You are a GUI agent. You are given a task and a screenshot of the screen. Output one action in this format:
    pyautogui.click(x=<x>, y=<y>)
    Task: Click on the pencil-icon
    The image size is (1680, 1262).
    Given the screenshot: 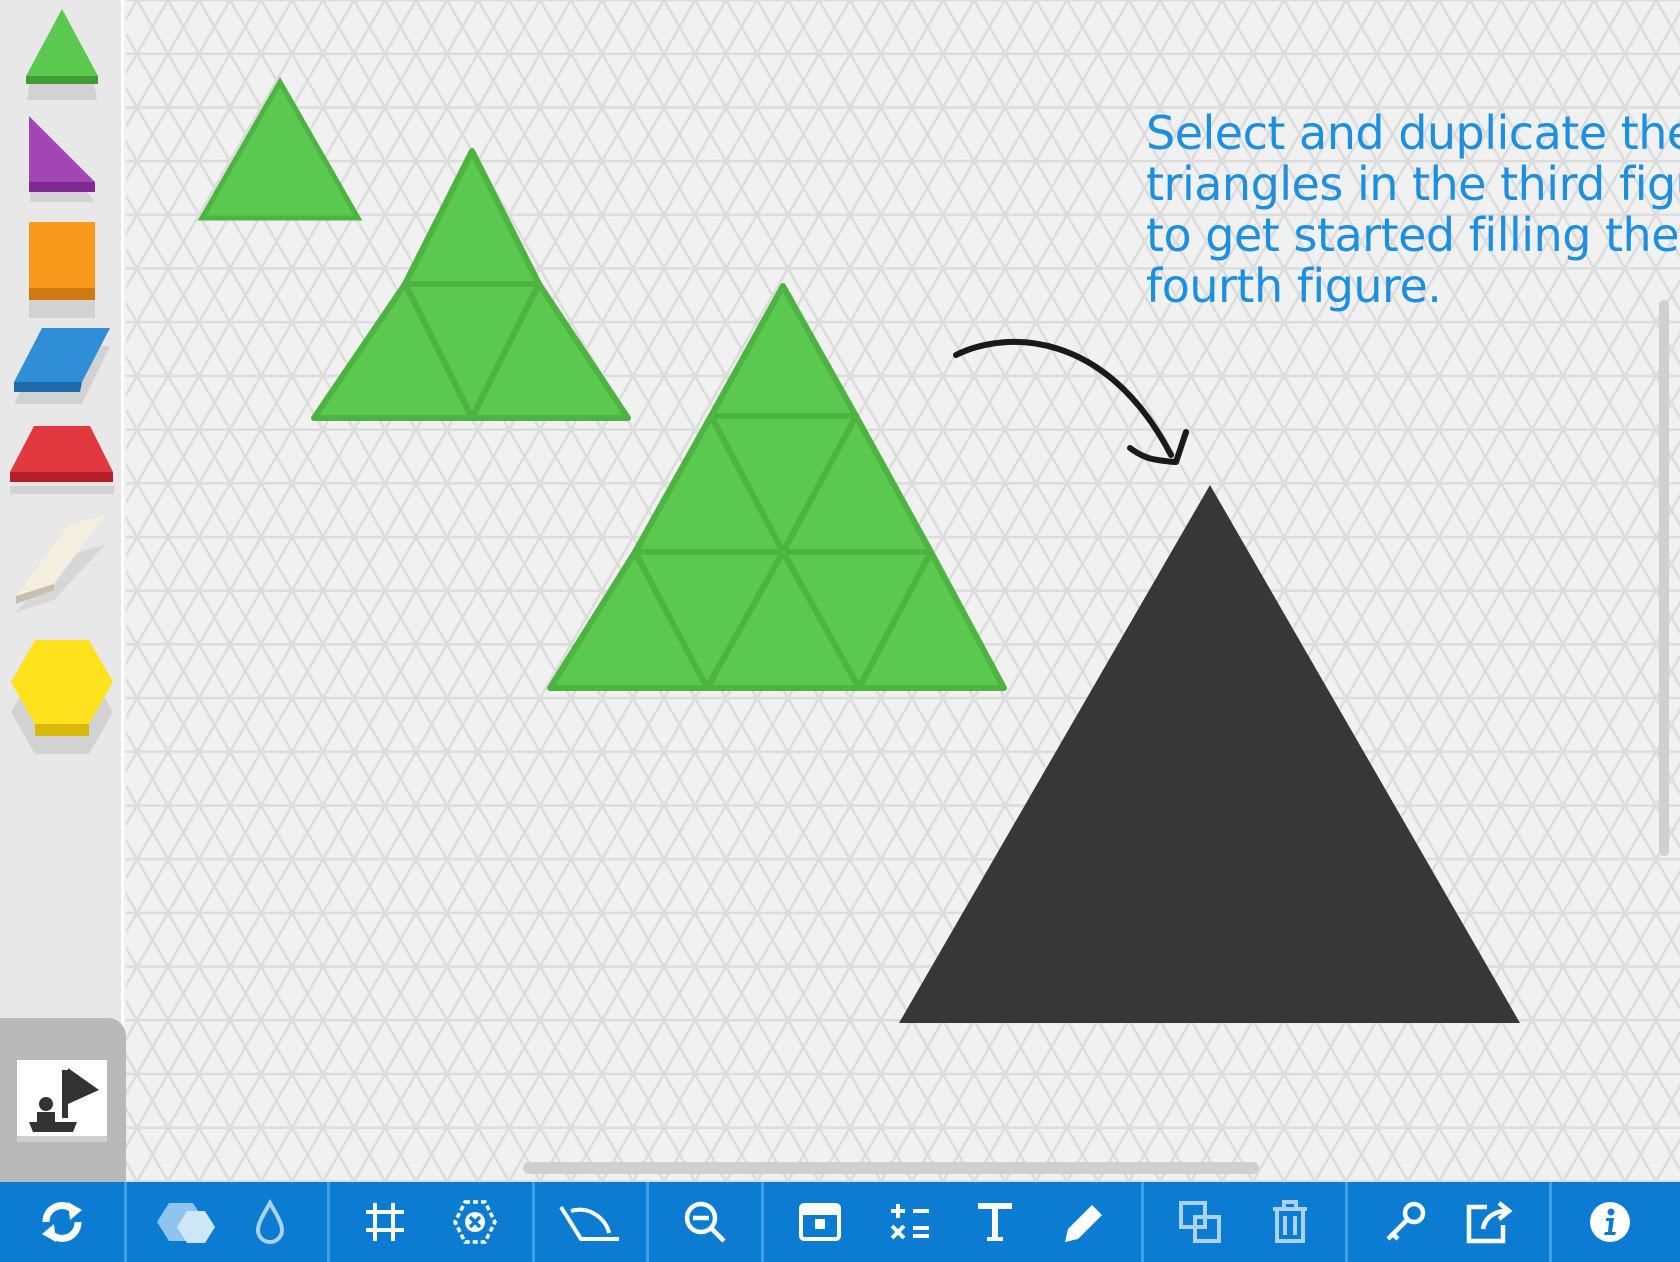 What is the action you would take?
    pyautogui.click(x=1083, y=1223)
    